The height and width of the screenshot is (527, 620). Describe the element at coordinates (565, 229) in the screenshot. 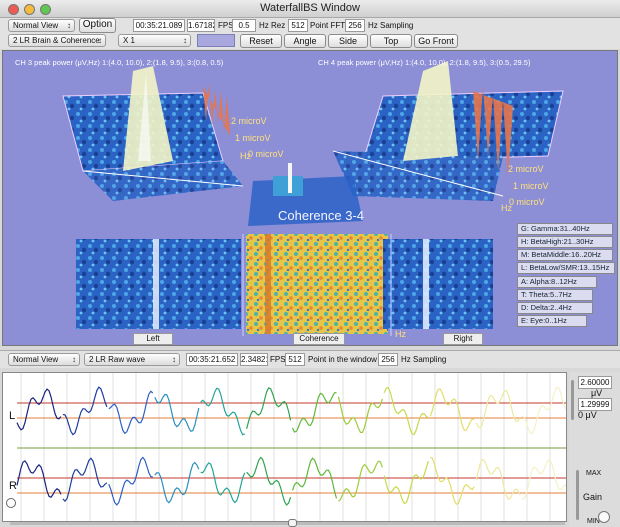

I see `band-gamma: G: Gamma:31..40Hz` at that location.